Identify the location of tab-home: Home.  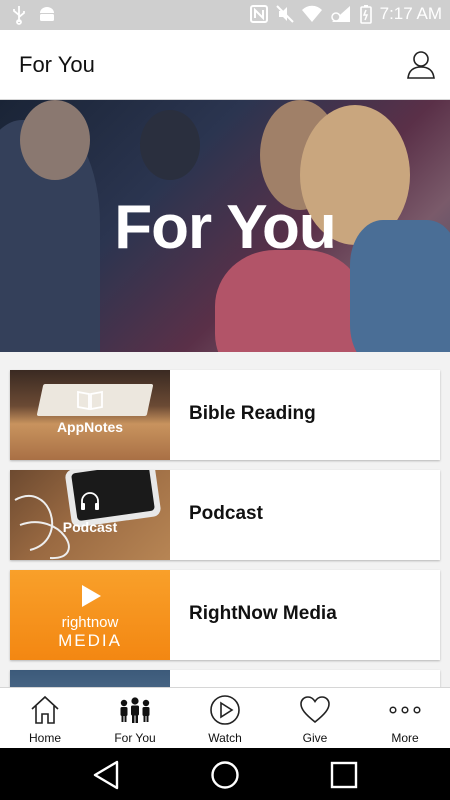
(45, 718).